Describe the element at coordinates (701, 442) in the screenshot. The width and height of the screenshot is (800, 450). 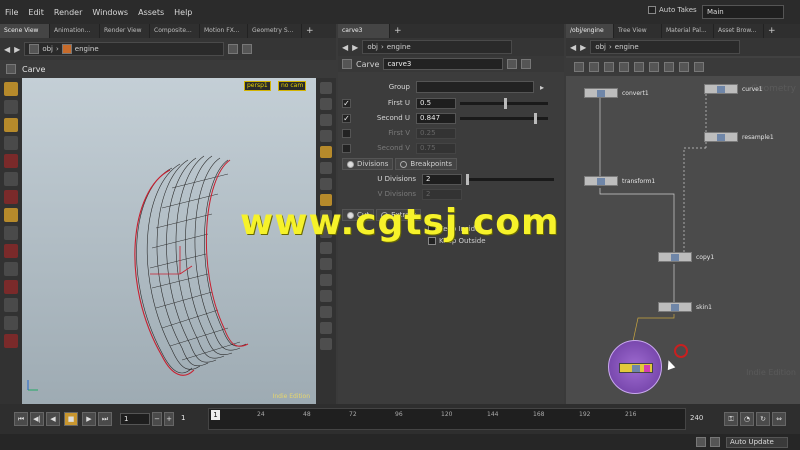
I see `chat-icon` at that location.